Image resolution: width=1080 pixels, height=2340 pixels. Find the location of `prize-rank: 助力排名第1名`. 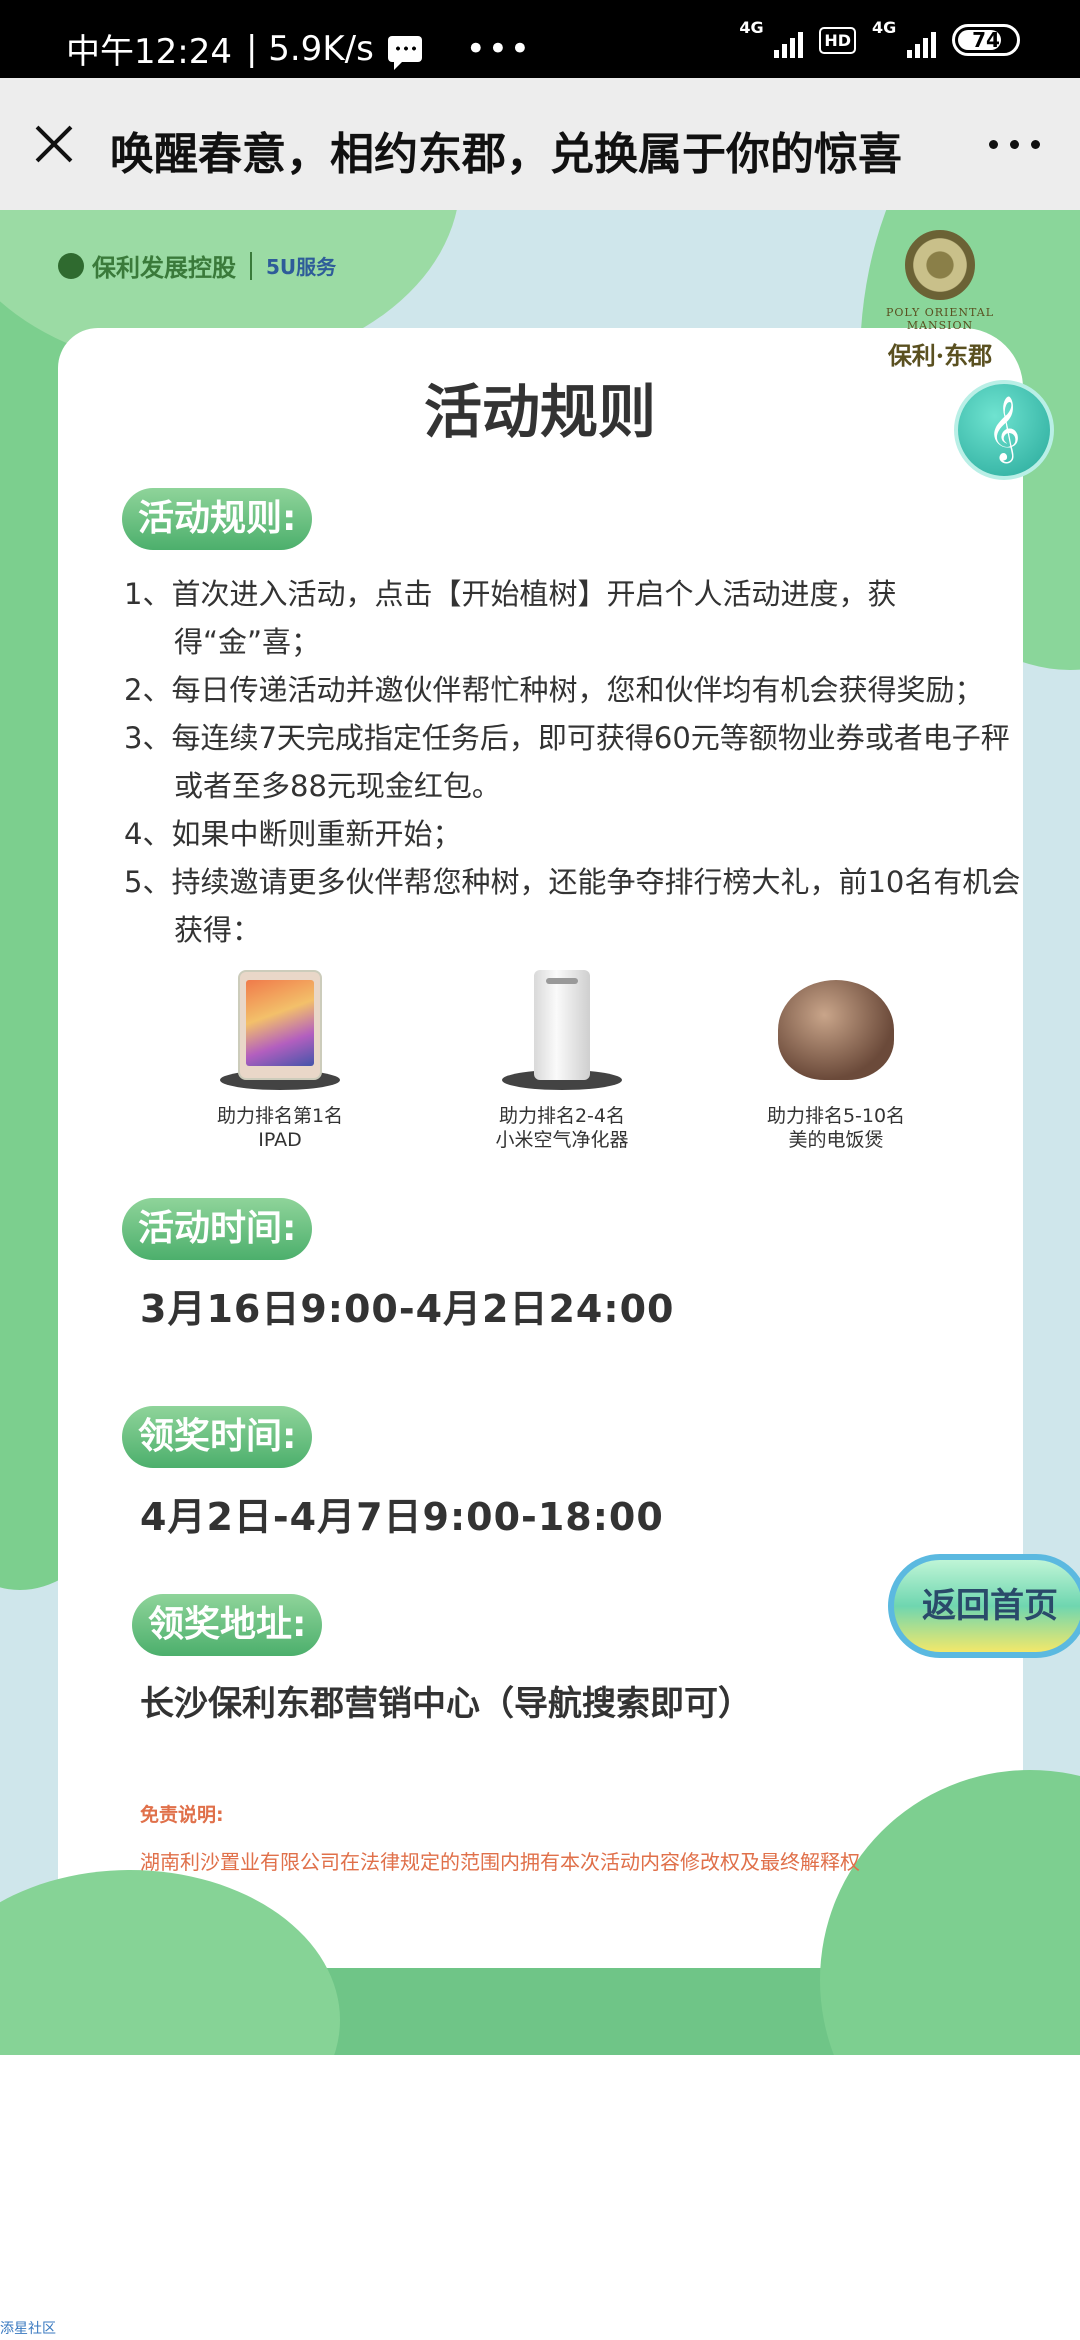

prize-rank: 助力排名第1名 is located at coordinates (280, 1116).